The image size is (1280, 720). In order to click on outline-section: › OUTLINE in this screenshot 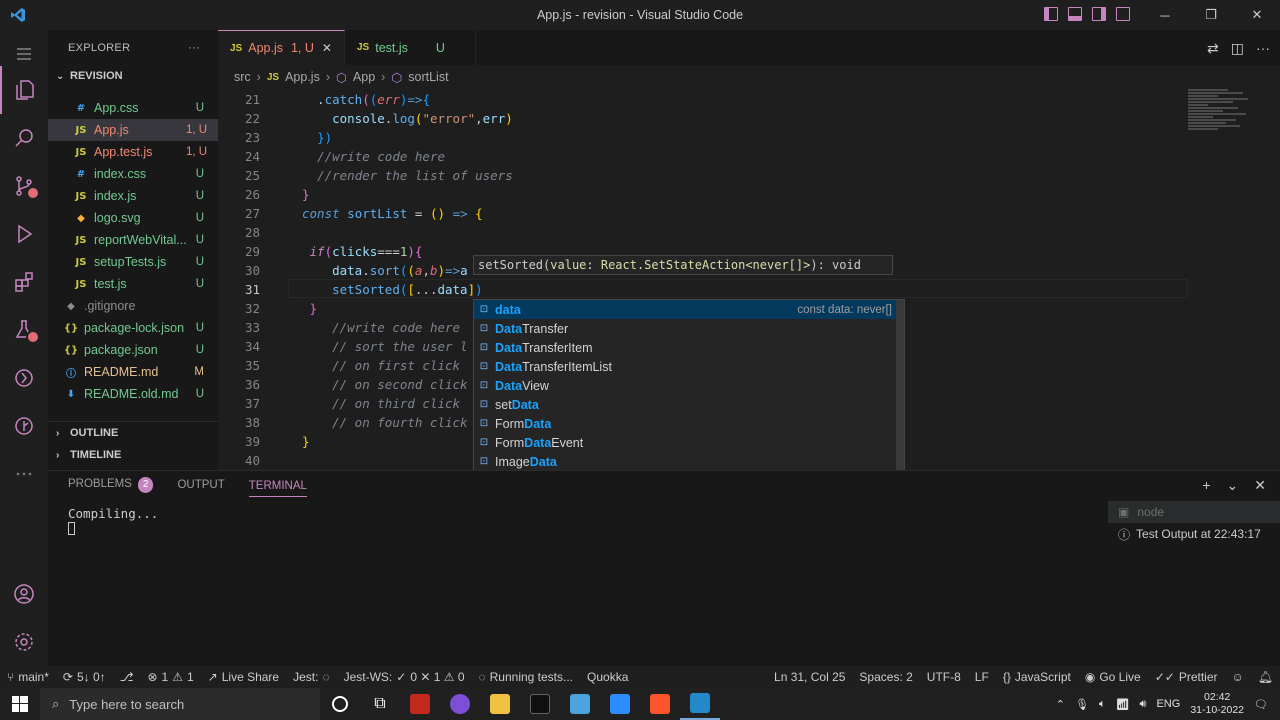, I will do `click(133, 433)`.